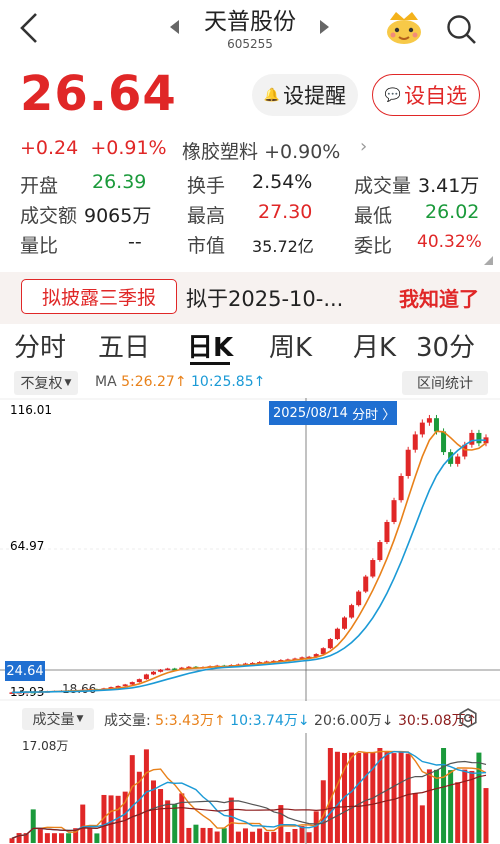  What do you see at coordinates (39, 246) in the screenshot?
I see `vol-ratio-label: 量比` at bounding box center [39, 246].